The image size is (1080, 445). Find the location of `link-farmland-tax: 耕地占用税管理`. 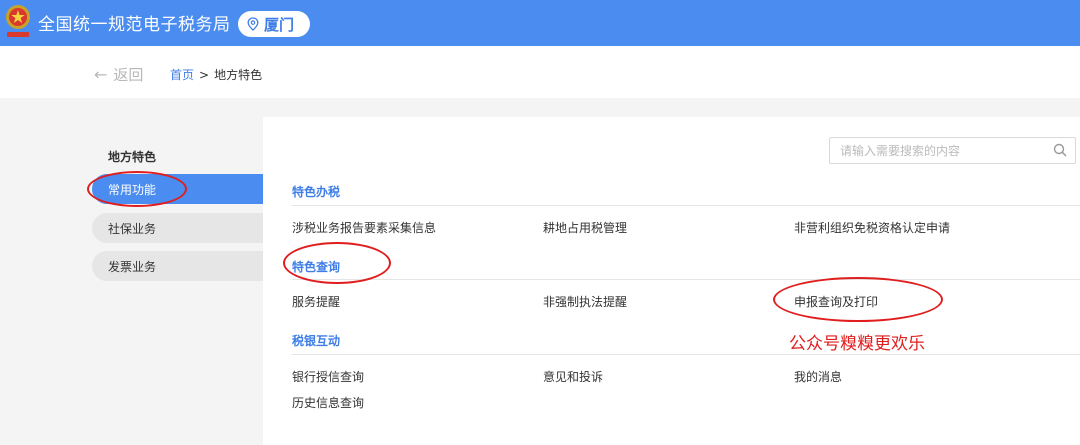

link-farmland-tax: 耕地占用税管理 is located at coordinates (585, 227).